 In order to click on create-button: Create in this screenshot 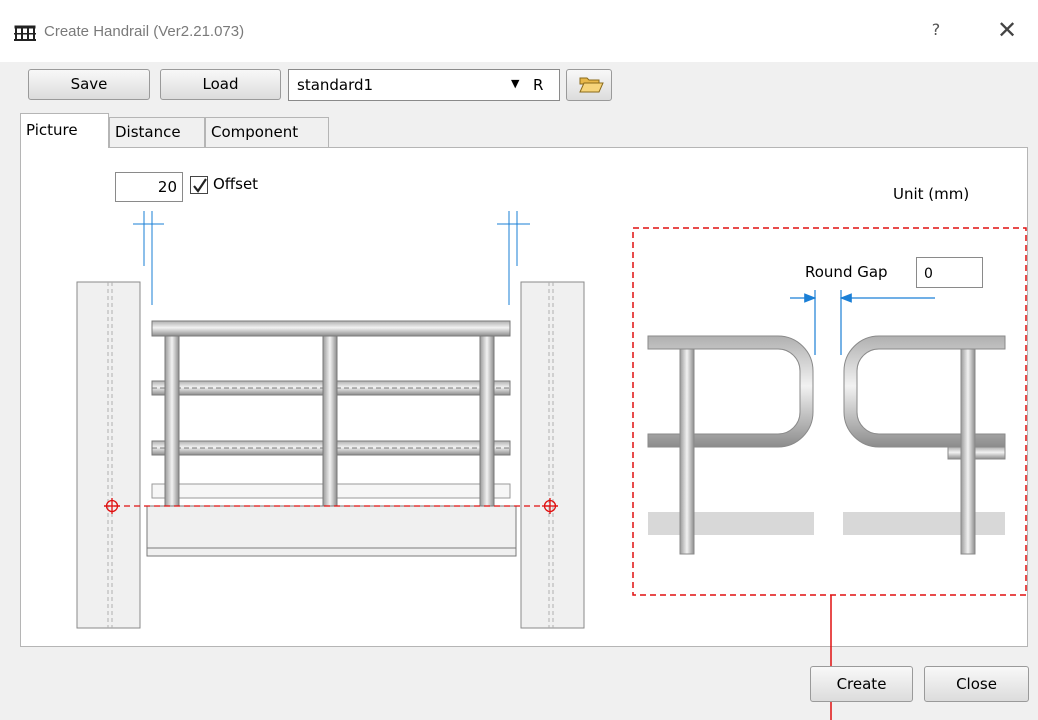, I will do `click(861, 684)`.